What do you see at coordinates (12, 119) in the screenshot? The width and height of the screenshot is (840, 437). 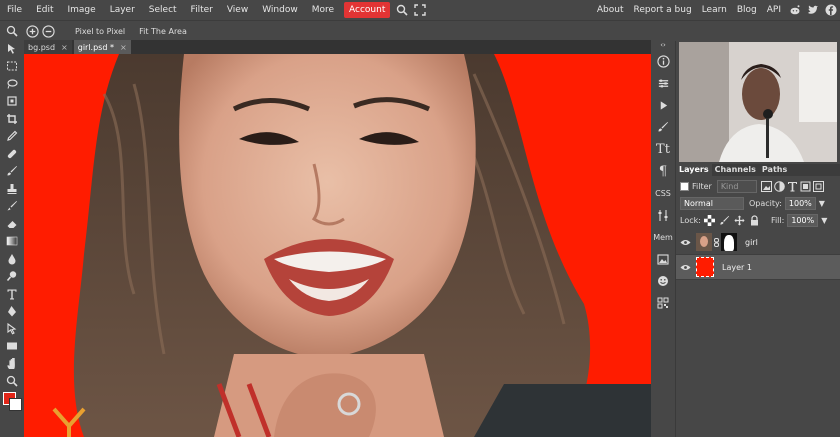 I see `crop-tool-icon` at bounding box center [12, 119].